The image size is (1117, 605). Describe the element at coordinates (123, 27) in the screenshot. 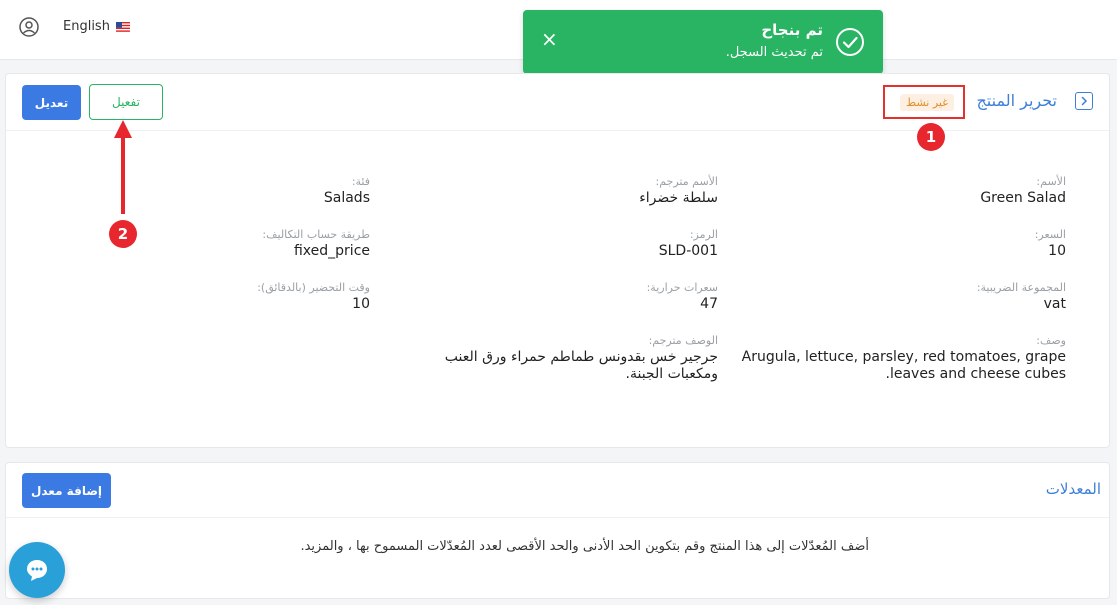

I see `us-flag-icon` at that location.